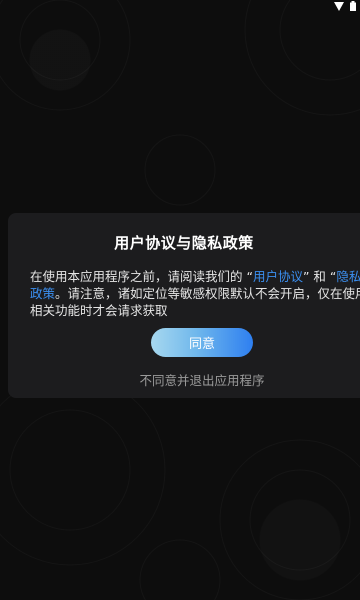 Image resolution: width=360 pixels, height=600 pixels. What do you see at coordinates (339, 6) in the screenshot?
I see `signal-icon` at bounding box center [339, 6].